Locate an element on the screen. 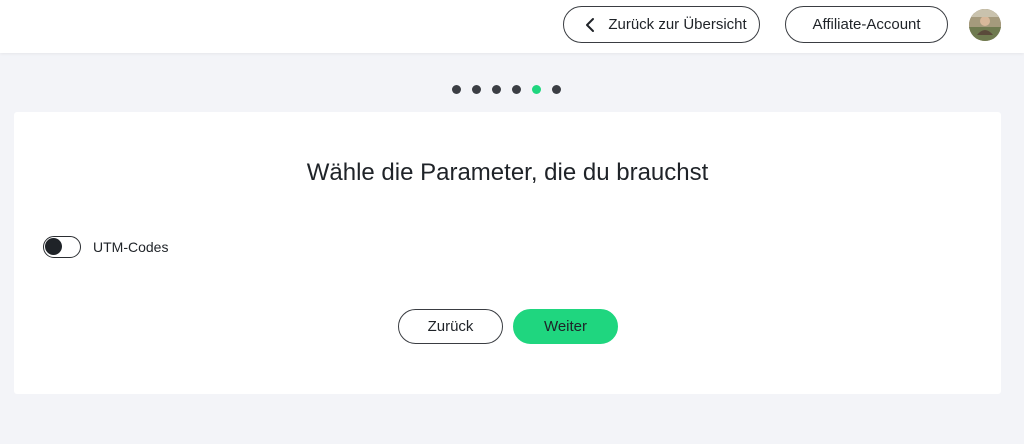  affiliate-account-label: Affiliate-Account is located at coordinates (866, 24).